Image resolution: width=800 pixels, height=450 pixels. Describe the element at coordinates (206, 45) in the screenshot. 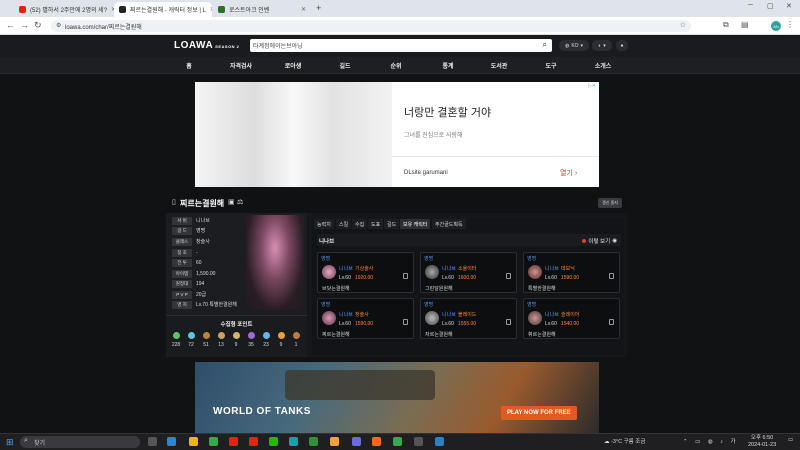

I see `site-logo: LOAWA SEASON 2` at that location.